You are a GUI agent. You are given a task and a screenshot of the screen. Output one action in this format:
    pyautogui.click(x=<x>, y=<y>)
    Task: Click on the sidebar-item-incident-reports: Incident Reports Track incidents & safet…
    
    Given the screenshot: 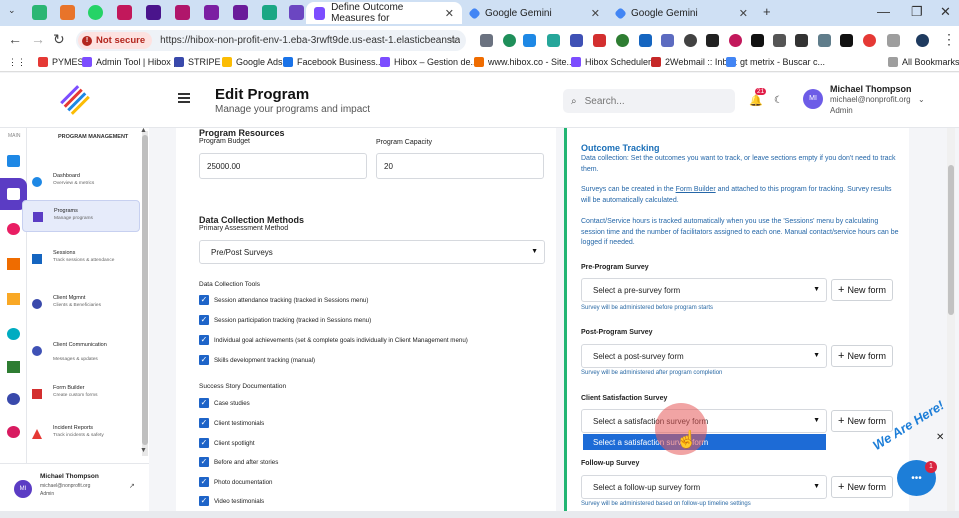 What is the action you would take?
    pyautogui.click(x=81, y=434)
    